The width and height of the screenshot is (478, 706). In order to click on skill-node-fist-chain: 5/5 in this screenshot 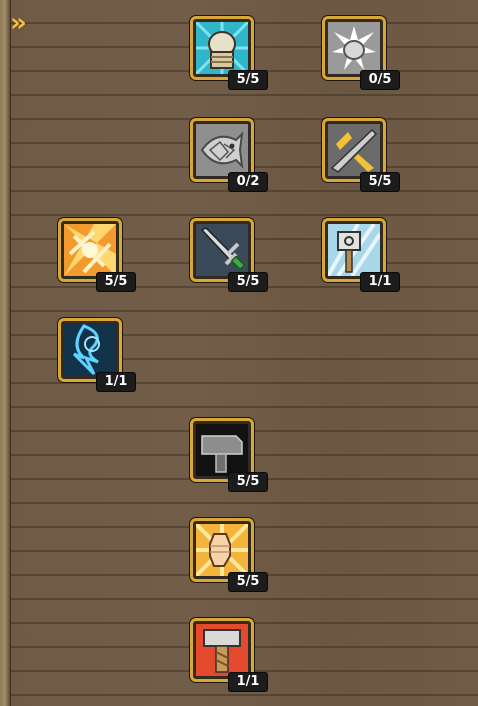, I will do `click(229, 53)`.